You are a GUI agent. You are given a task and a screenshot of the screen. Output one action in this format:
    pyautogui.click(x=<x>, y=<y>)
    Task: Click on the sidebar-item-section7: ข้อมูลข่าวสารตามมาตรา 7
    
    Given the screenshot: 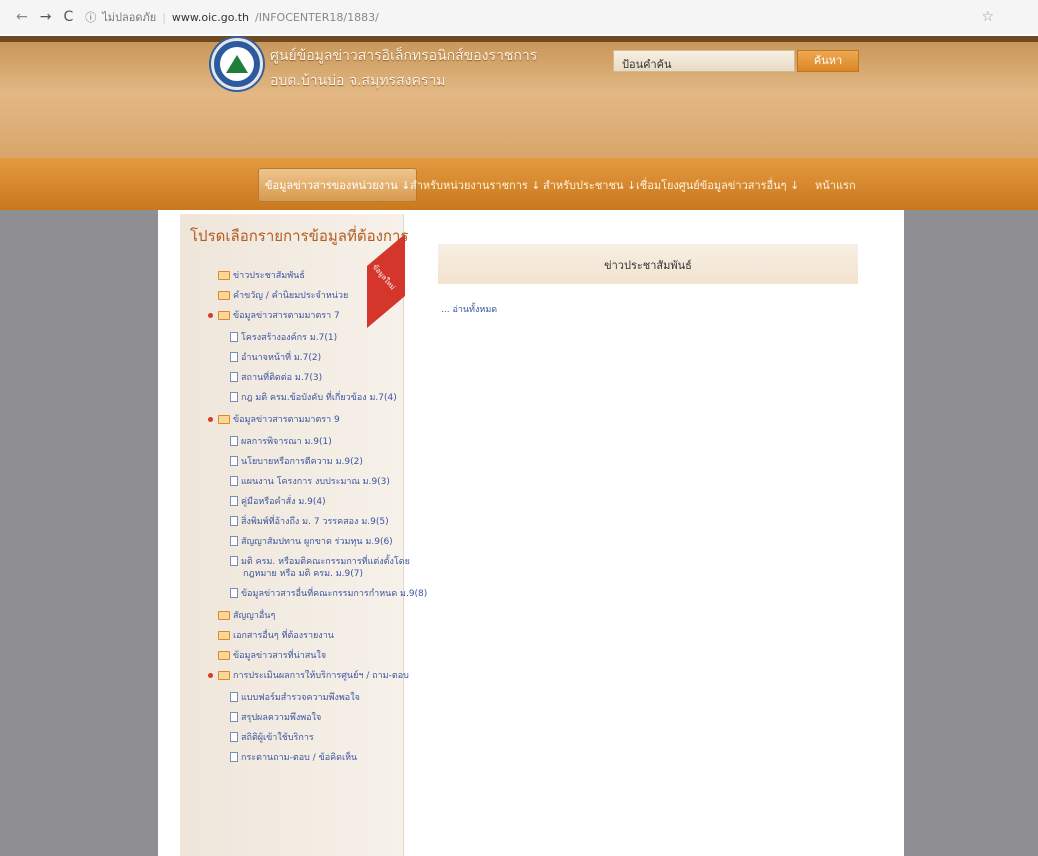 What is the action you would take?
    pyautogui.click(x=274, y=315)
    